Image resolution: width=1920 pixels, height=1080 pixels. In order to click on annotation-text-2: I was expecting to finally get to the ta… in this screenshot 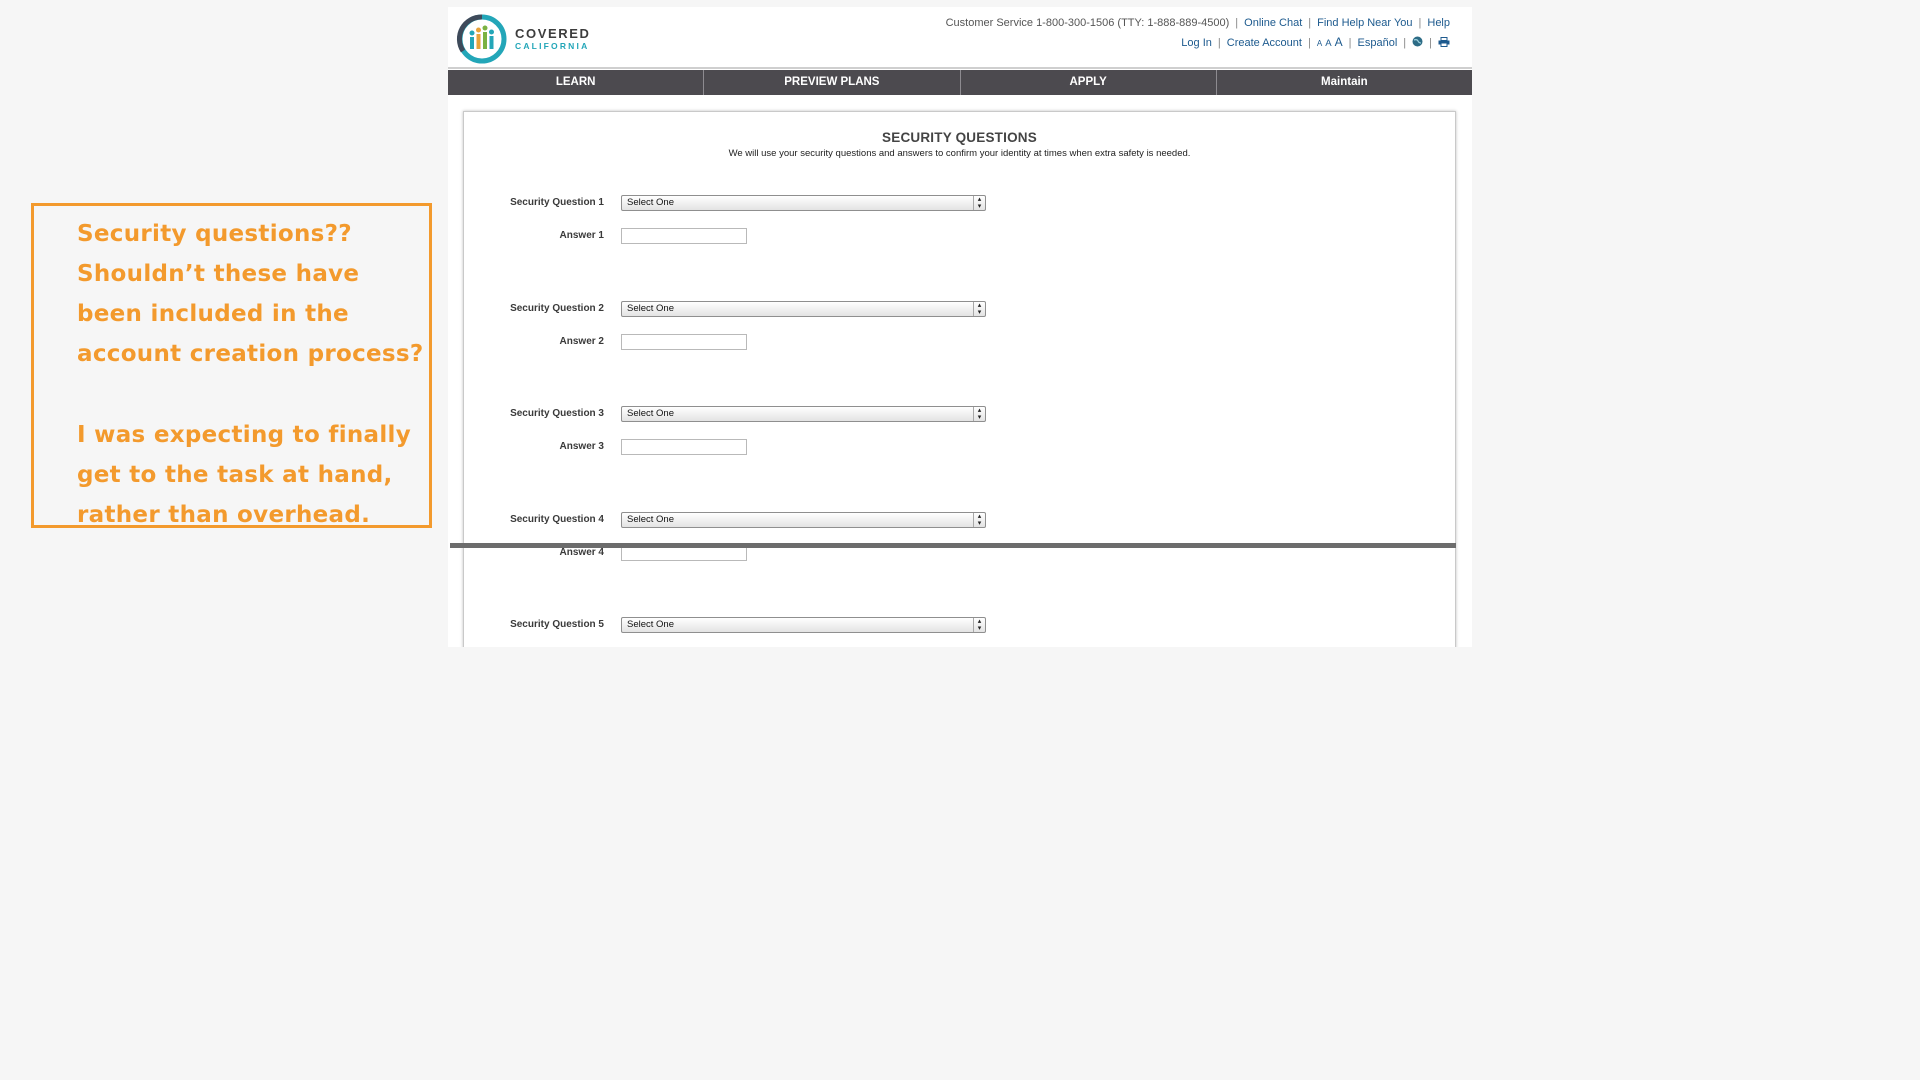, I will do `click(244, 475)`.